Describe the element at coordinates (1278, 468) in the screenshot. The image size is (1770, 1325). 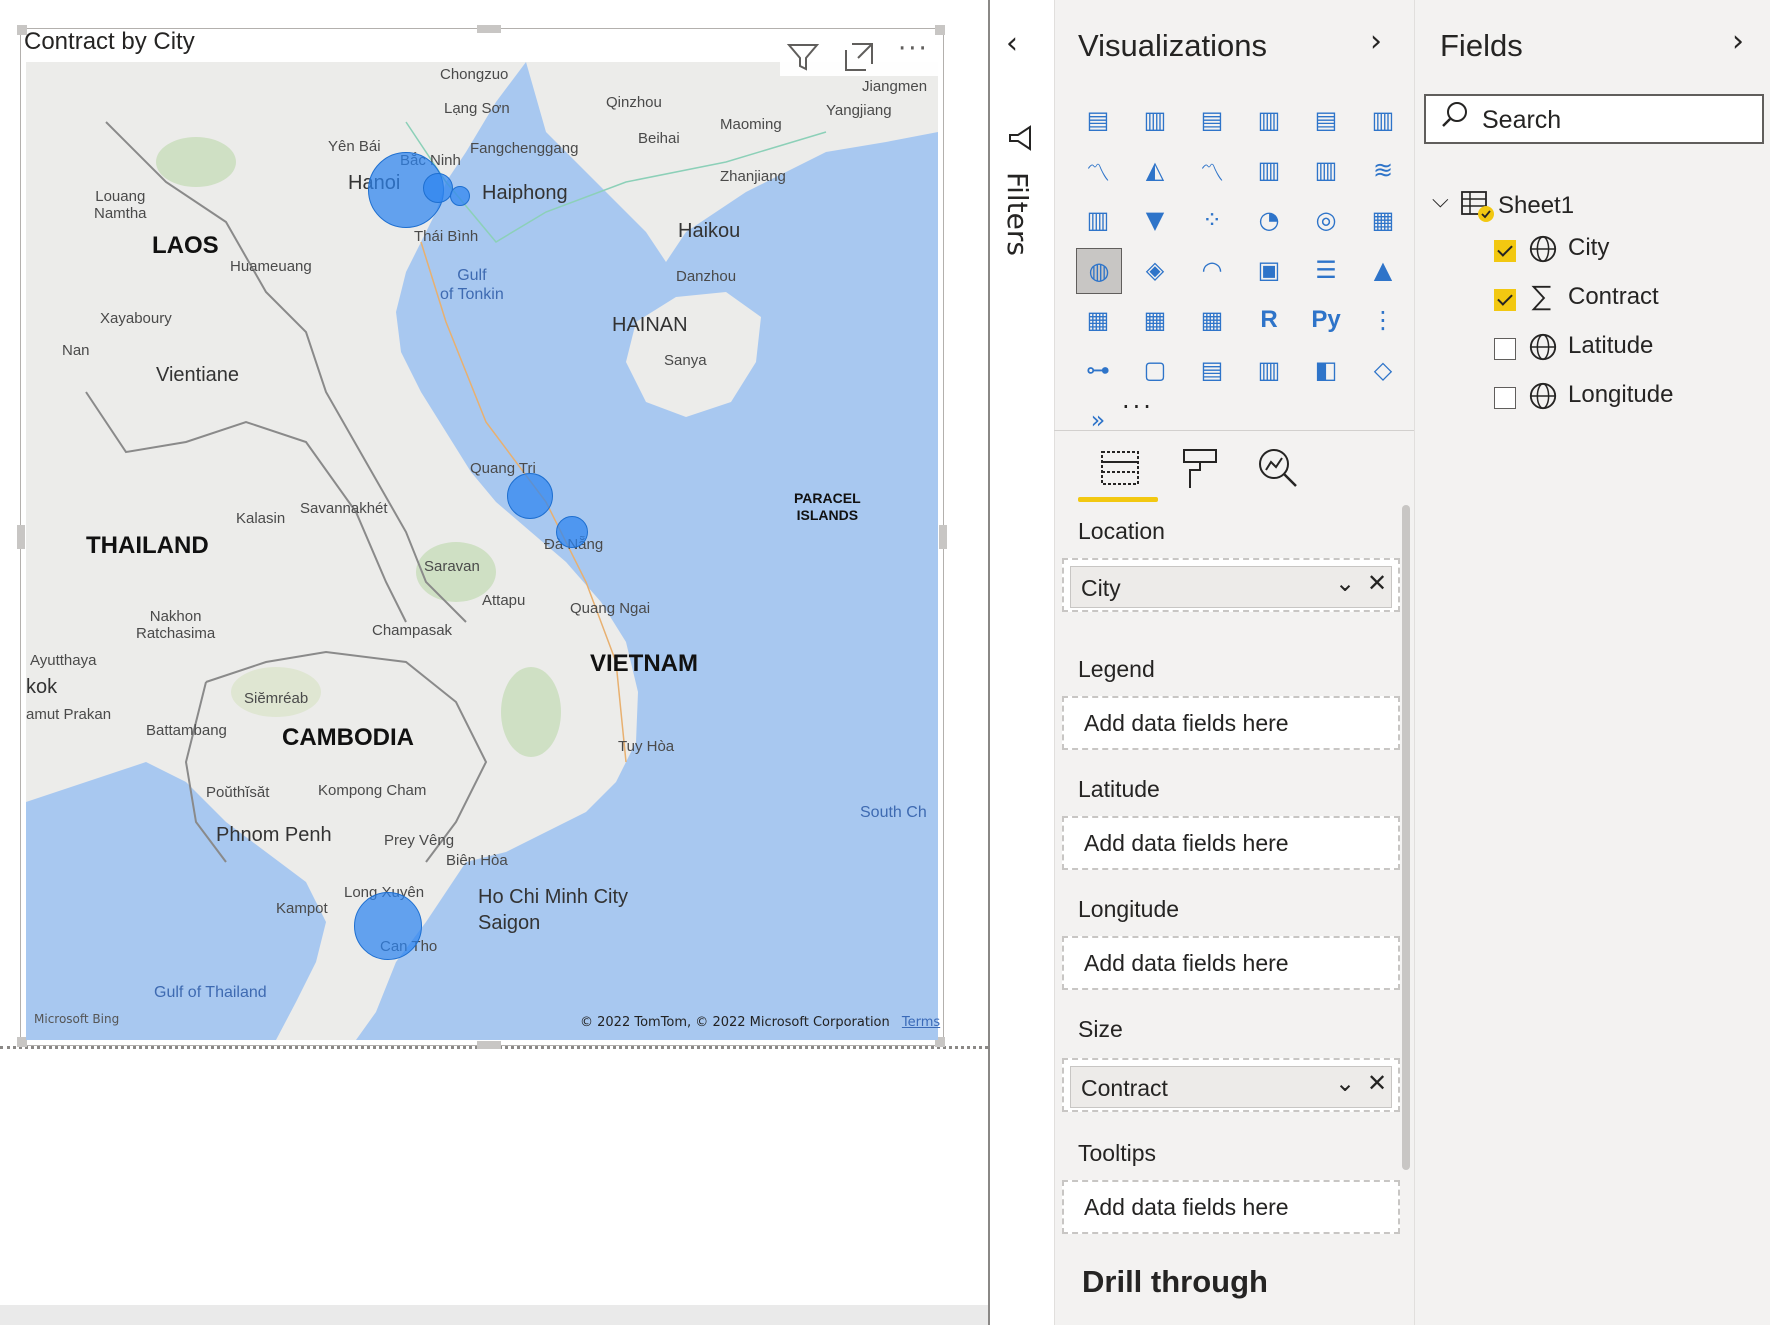
I see `analytics-magnifier-icon` at that location.